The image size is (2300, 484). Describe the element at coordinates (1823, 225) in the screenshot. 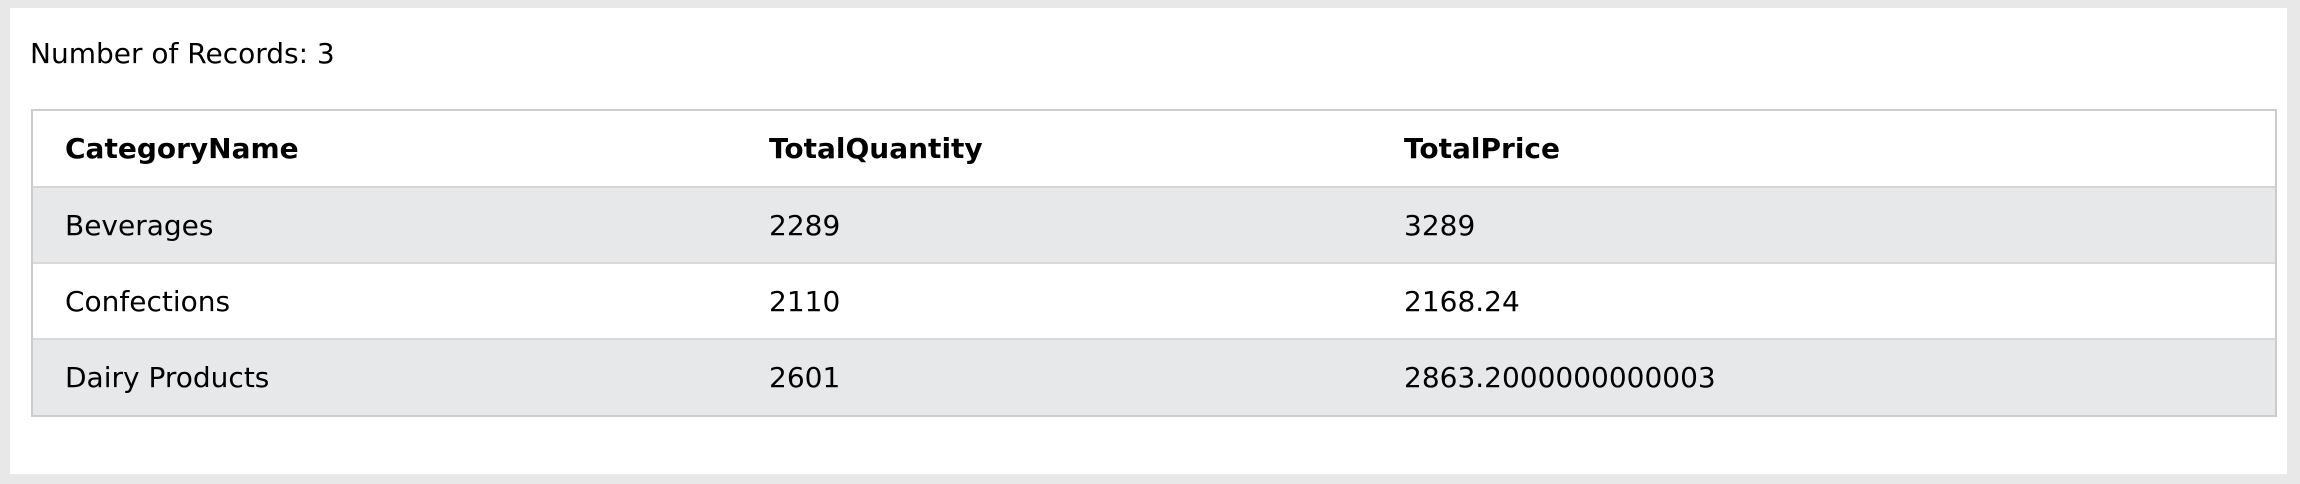

I see `cell-totalprice: 3289` at that location.